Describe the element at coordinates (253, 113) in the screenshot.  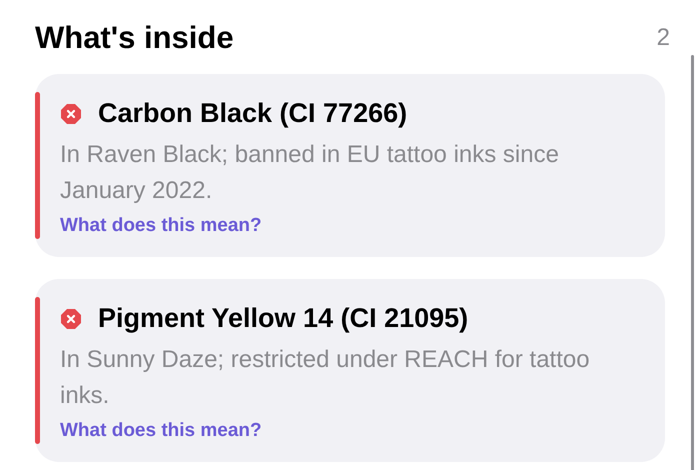
I see `ingredient-name: Carbon Black (CI 77266)` at that location.